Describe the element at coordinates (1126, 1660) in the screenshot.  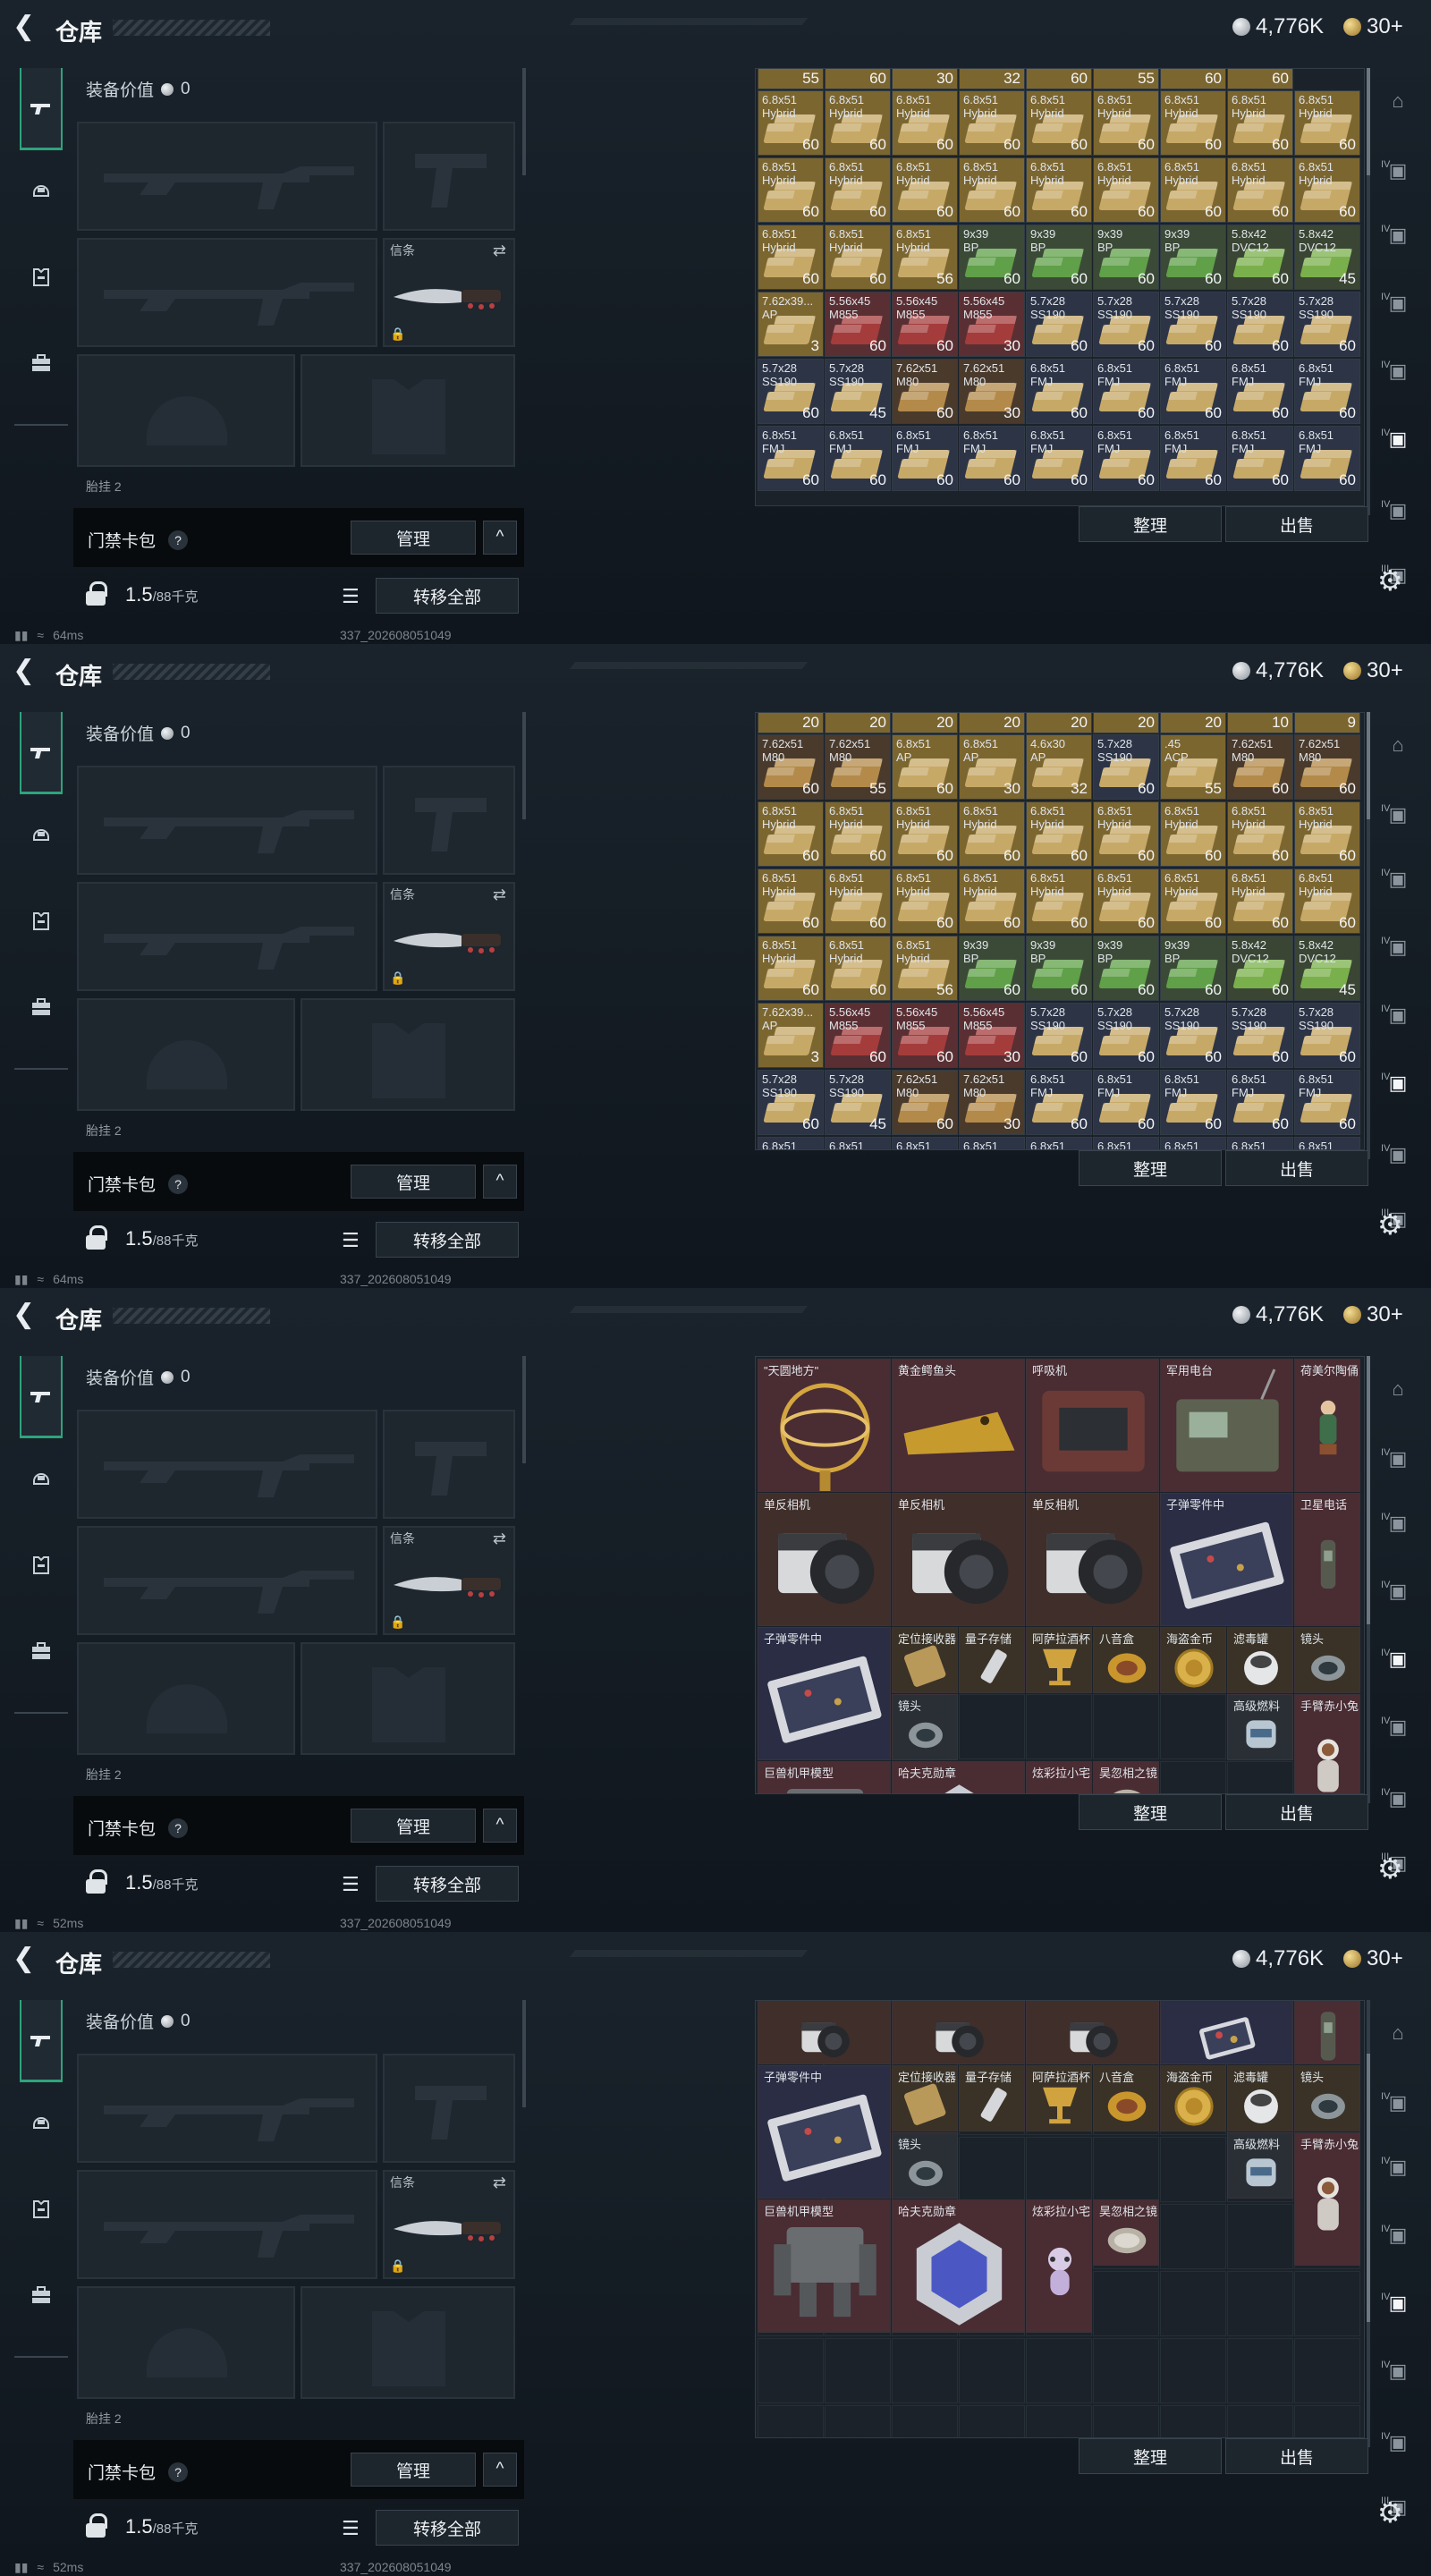
I see `loot-item: 八音盒` at that location.